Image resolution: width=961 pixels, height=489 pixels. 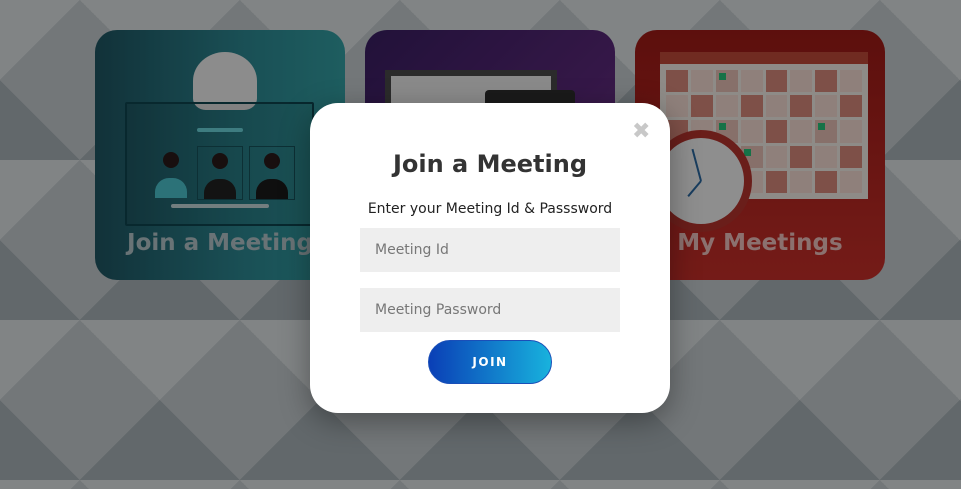 What do you see at coordinates (490, 250) in the screenshot?
I see `meeting-id-input` at bounding box center [490, 250].